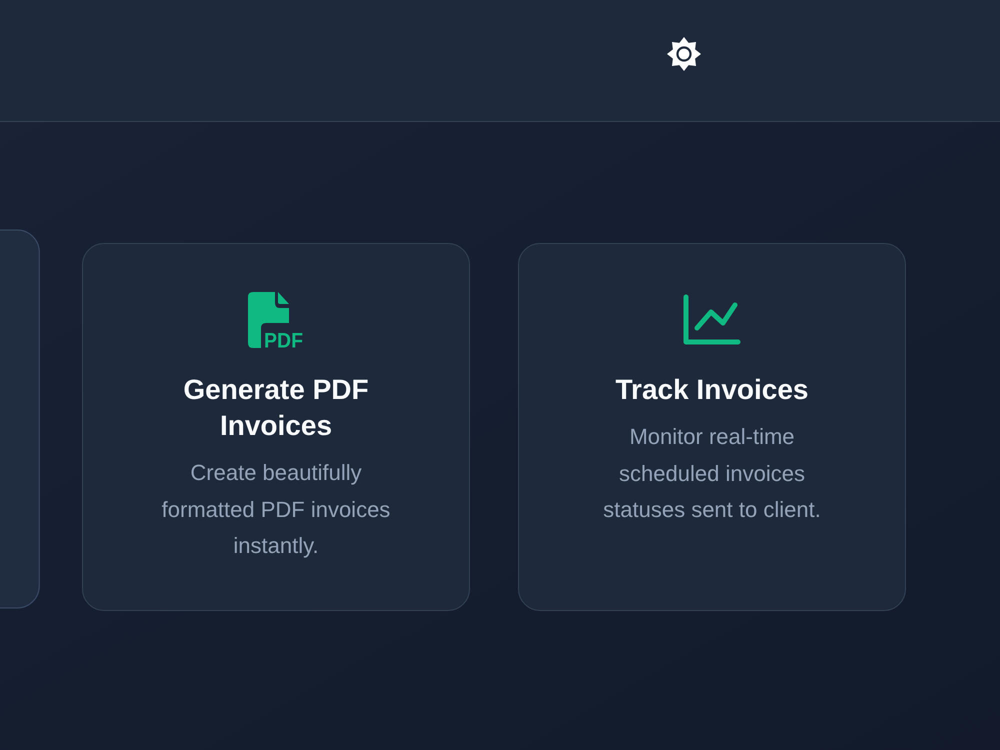 Image resolution: width=1000 pixels, height=750 pixels. Describe the element at coordinates (684, 54) in the screenshot. I see `sun-icon` at that location.